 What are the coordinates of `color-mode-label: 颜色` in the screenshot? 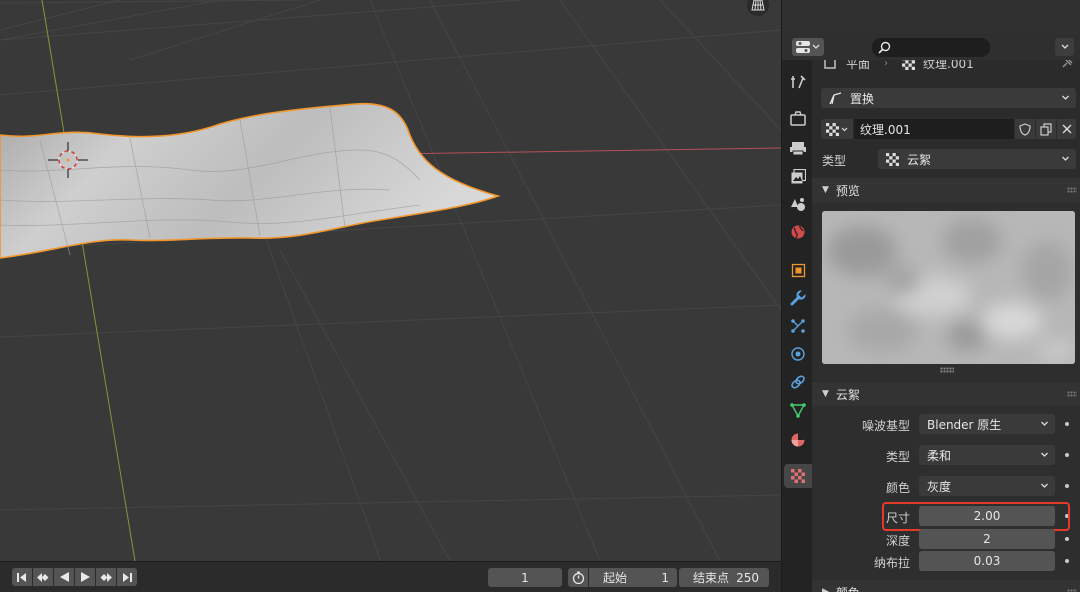 It's located at (897, 488).